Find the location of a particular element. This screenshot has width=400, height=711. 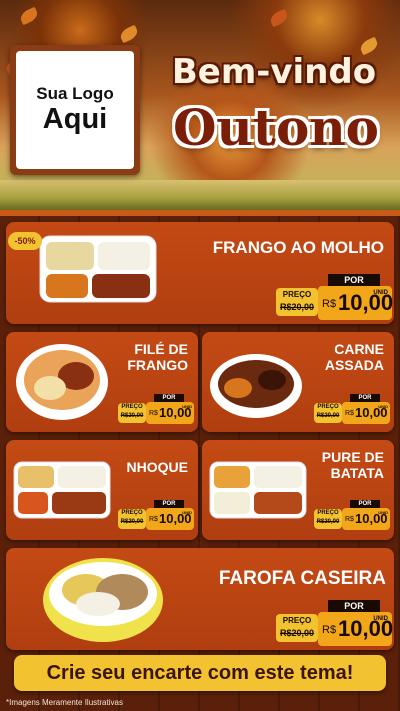

item-title: FRANGO AO MOLHO is located at coordinates (298, 247).